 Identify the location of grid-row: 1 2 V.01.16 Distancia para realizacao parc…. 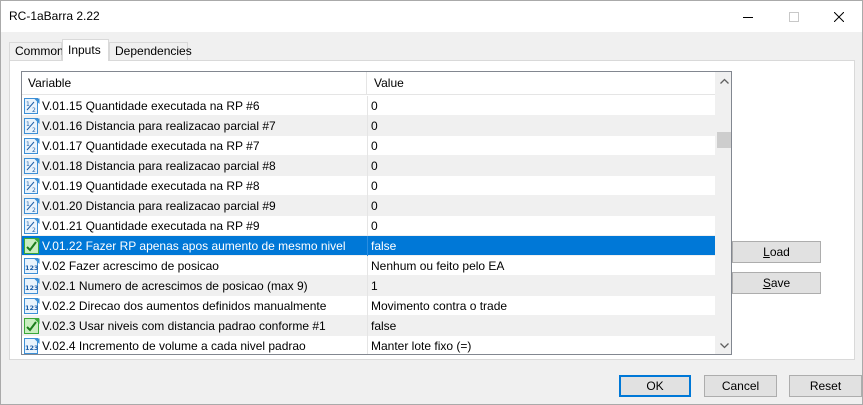
(368, 126).